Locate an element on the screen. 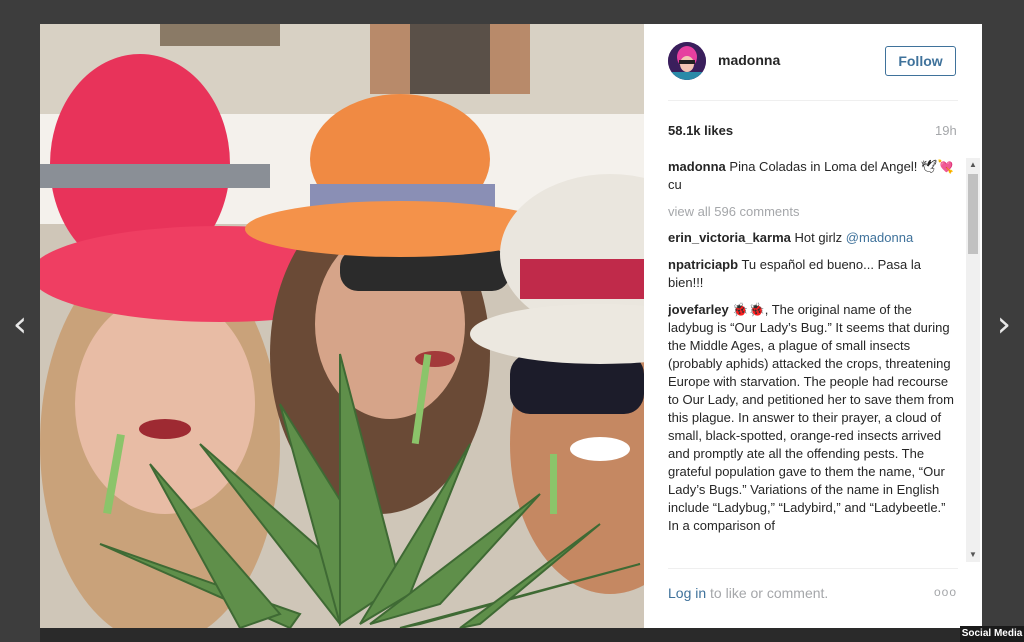 The height and width of the screenshot is (642, 1024). more-options-icon: ooo is located at coordinates (945, 592).